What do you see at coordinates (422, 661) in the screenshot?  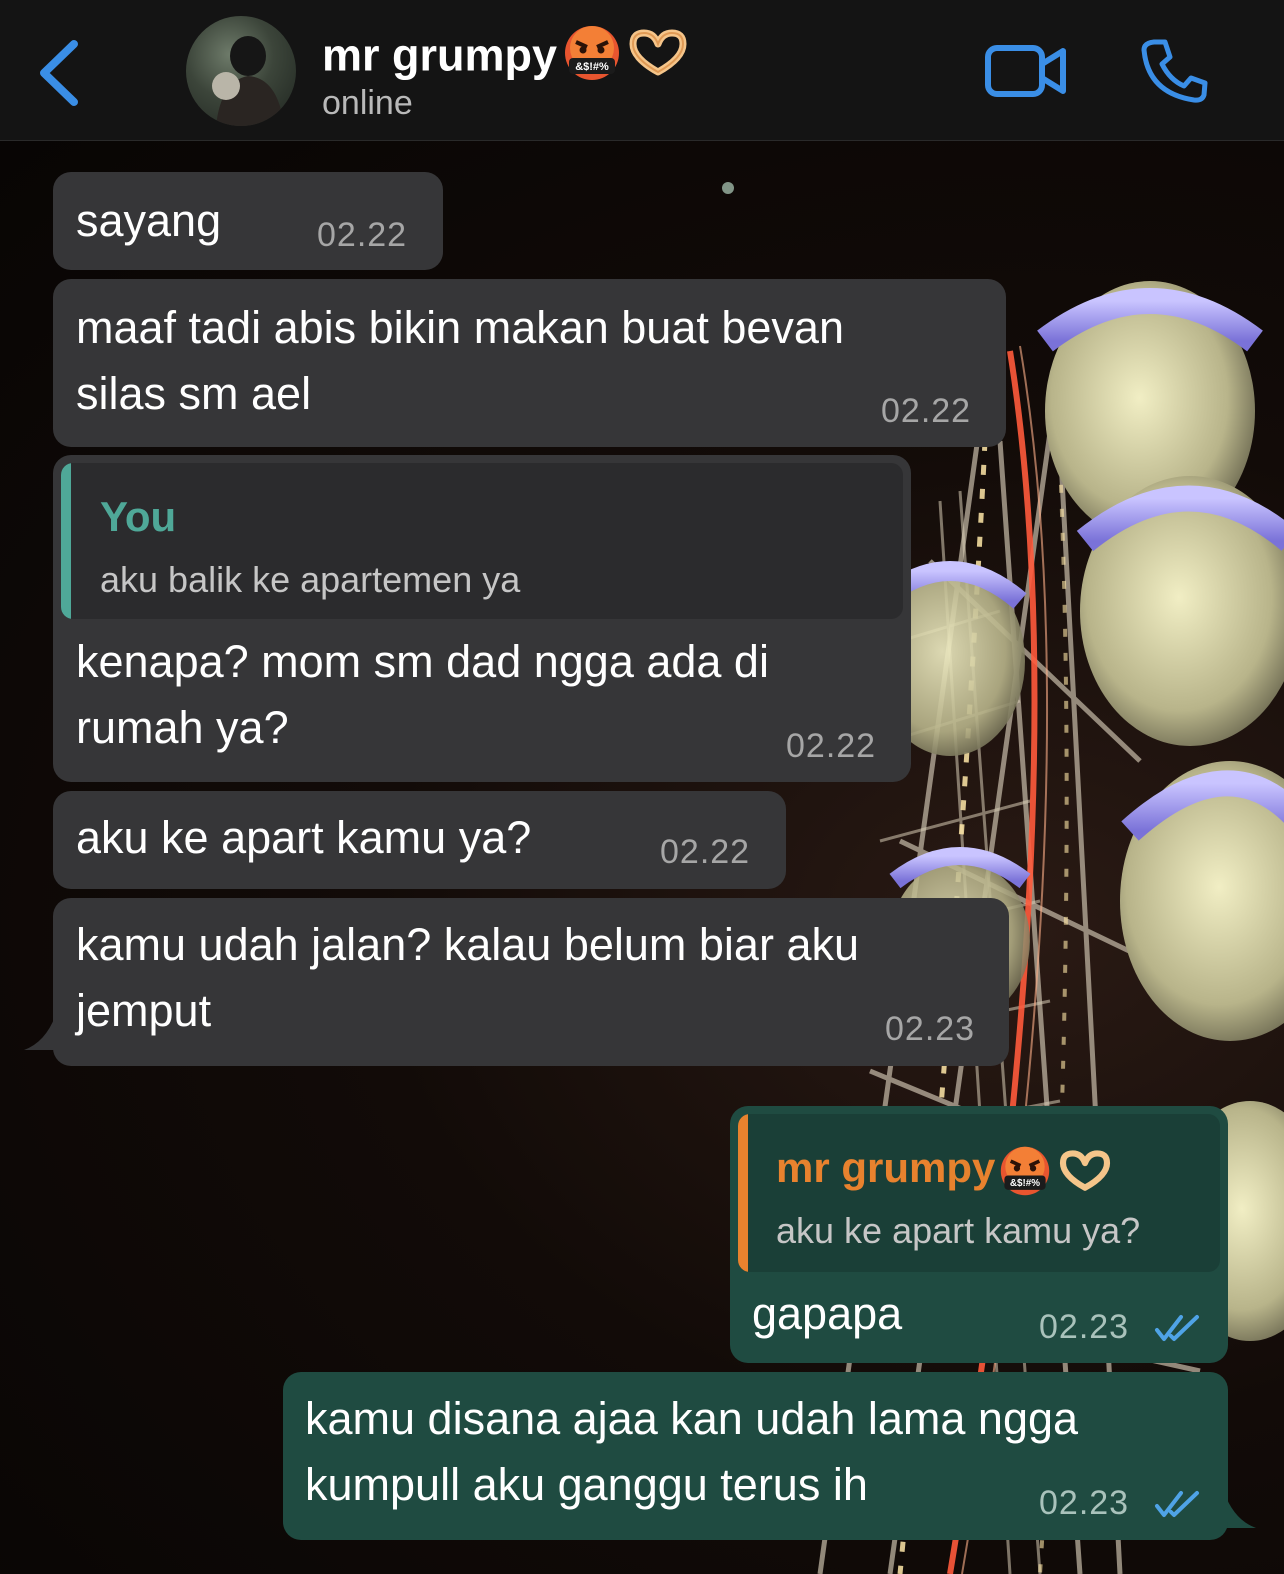 I see `message-text-line: kenapa? mom sm dad ngga ada di` at bounding box center [422, 661].